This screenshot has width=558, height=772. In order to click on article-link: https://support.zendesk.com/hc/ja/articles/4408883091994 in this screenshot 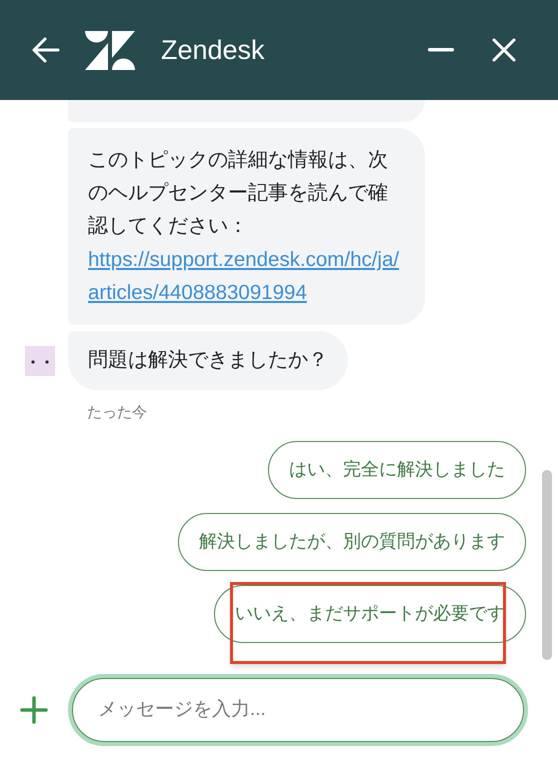, I will do `click(244, 276)`.